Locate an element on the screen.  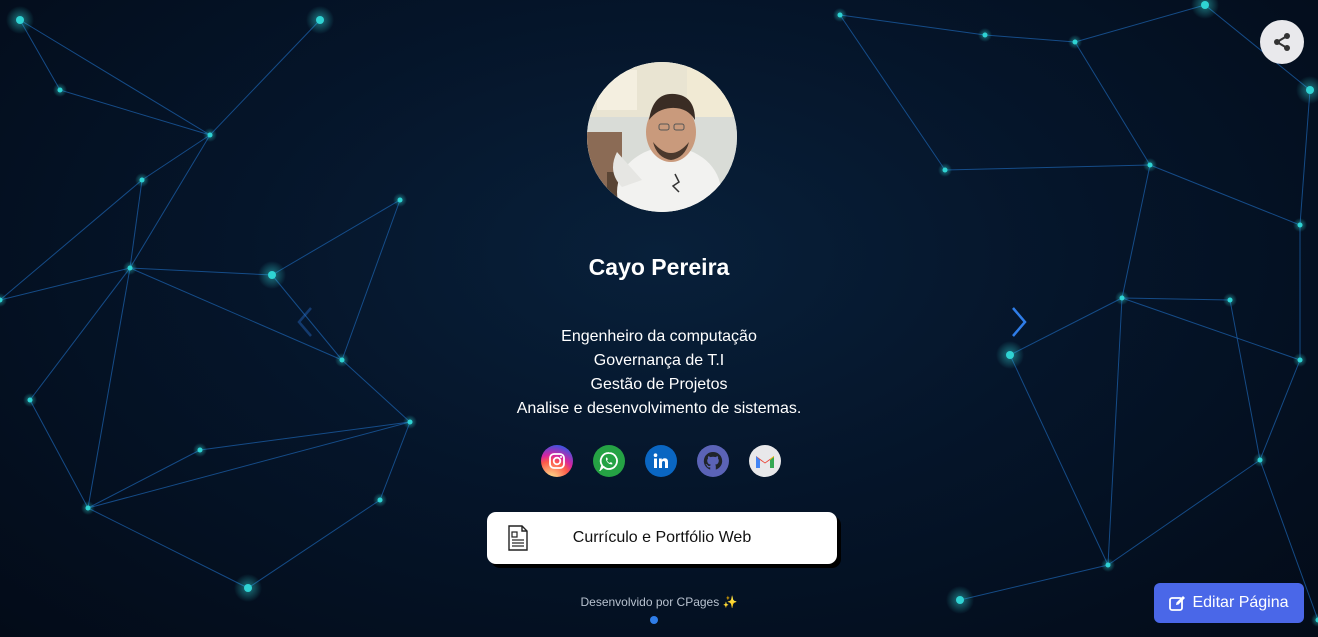
curriculum-portfolio-link: Currículo e Portfólio Web is located at coordinates (662, 538).